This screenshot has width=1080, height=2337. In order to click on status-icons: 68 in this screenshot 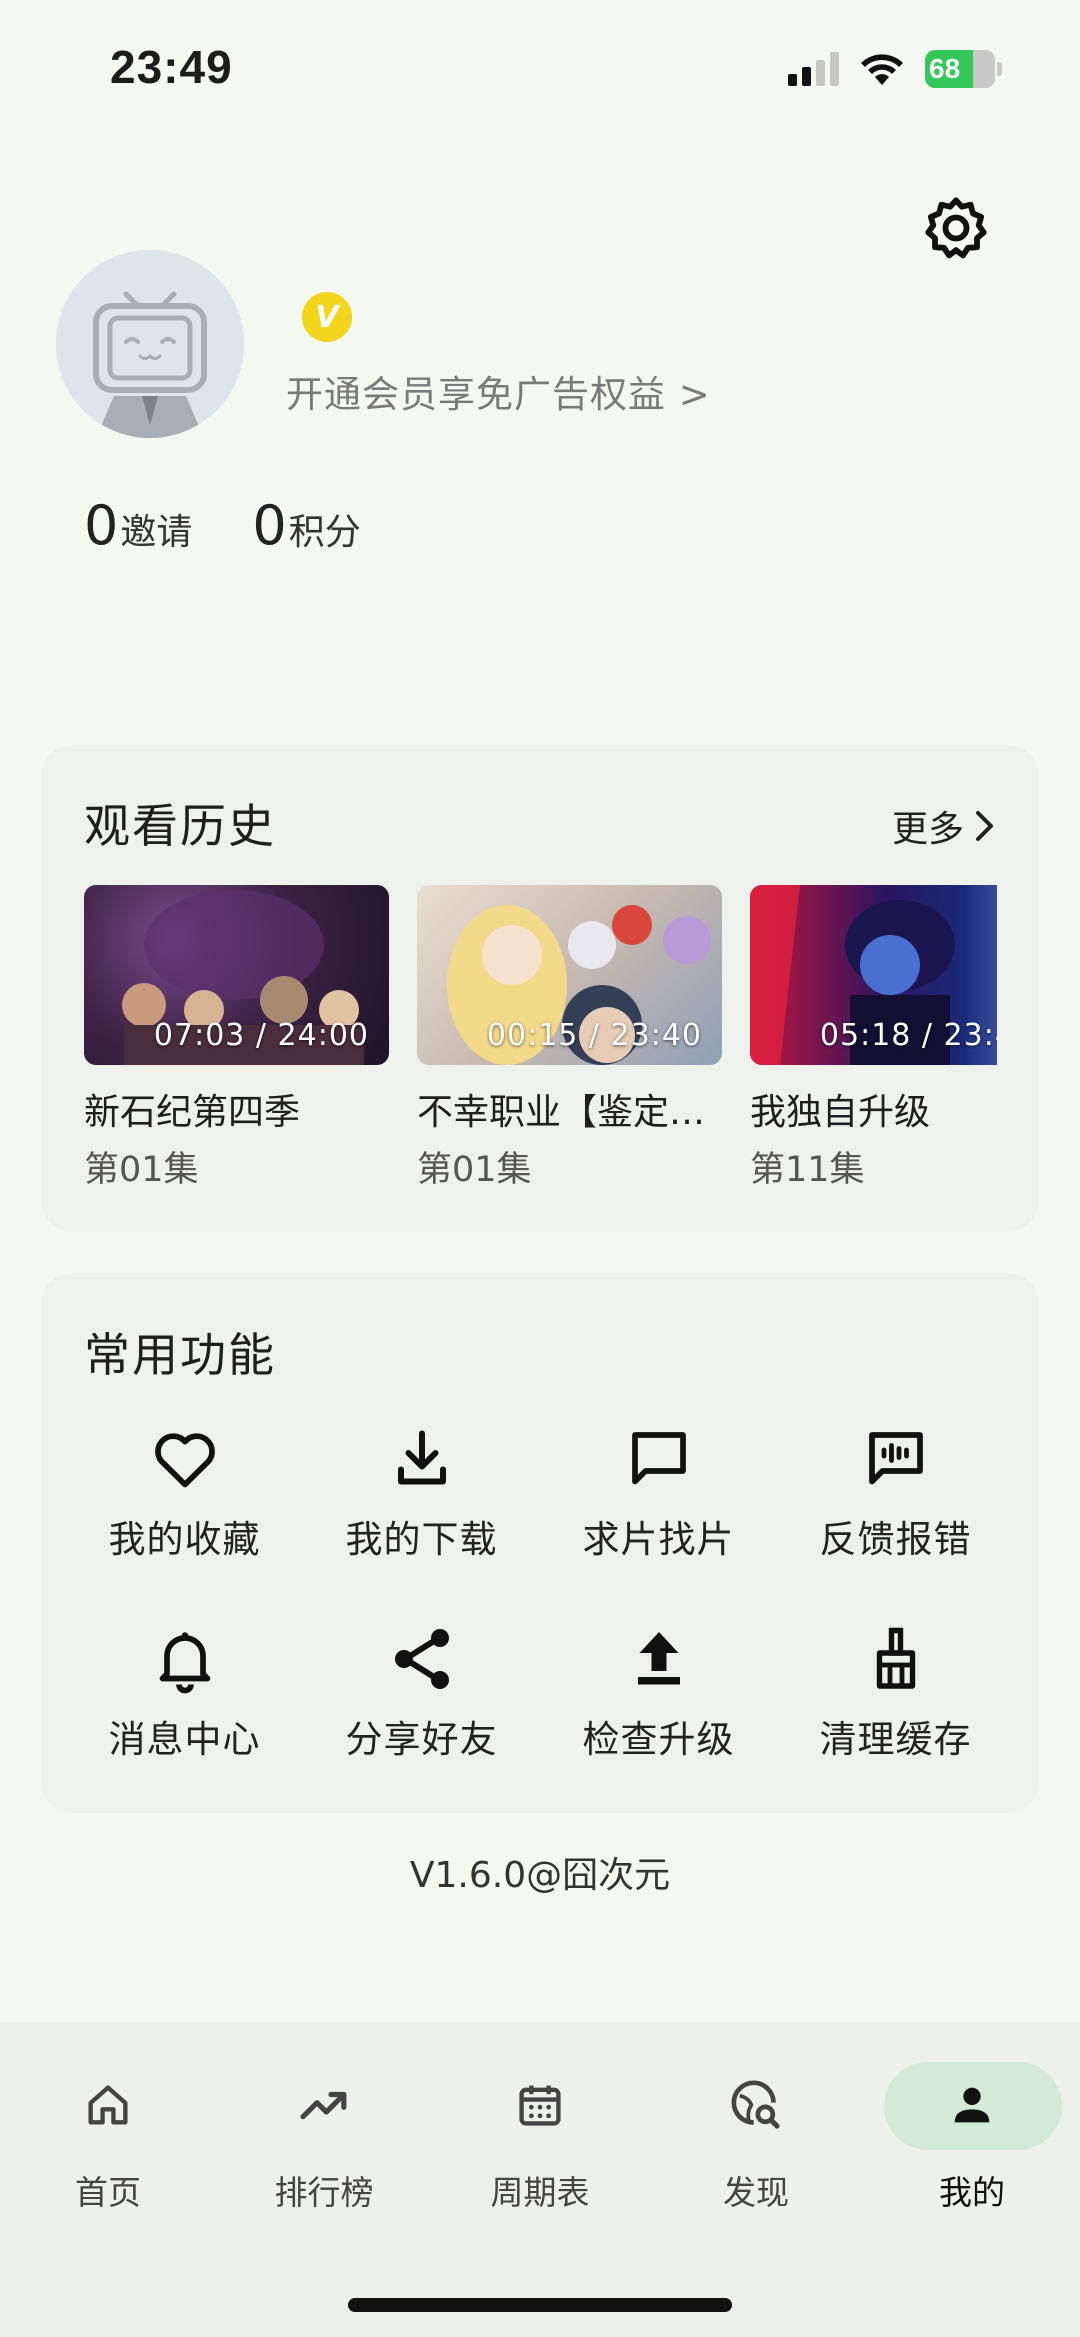, I will do `click(895, 69)`.